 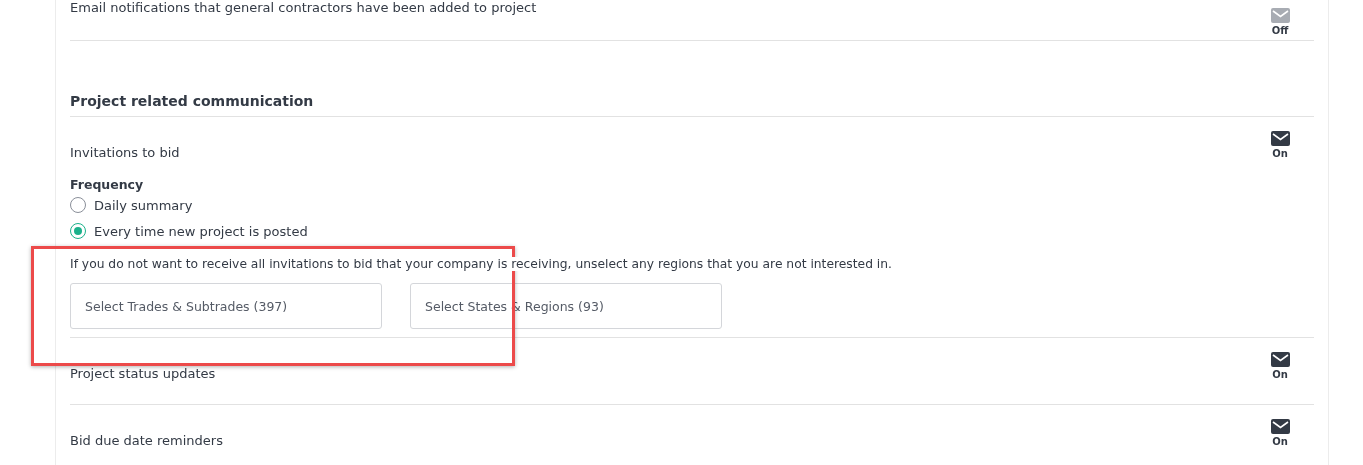 What do you see at coordinates (107, 184) in the screenshot?
I see `frequency-label: Frequency` at bounding box center [107, 184].